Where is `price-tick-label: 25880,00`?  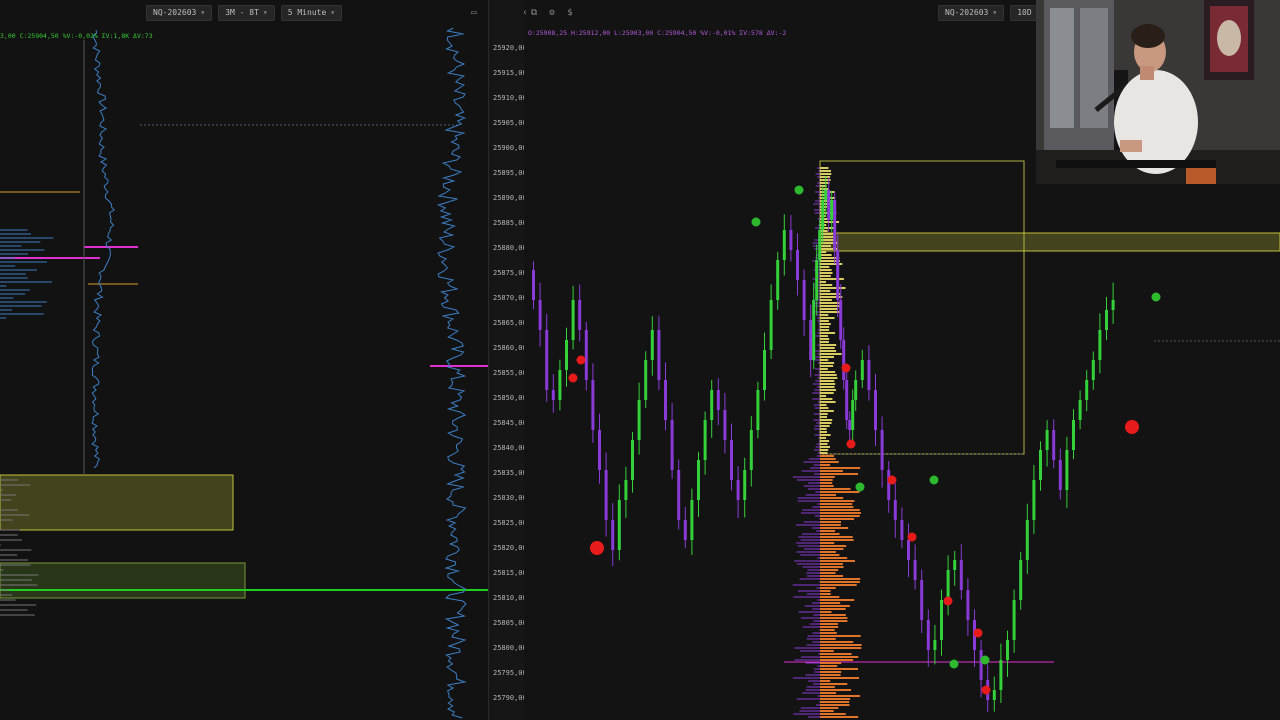 price-tick-label: 25880,00 is located at coordinates (509, 248).